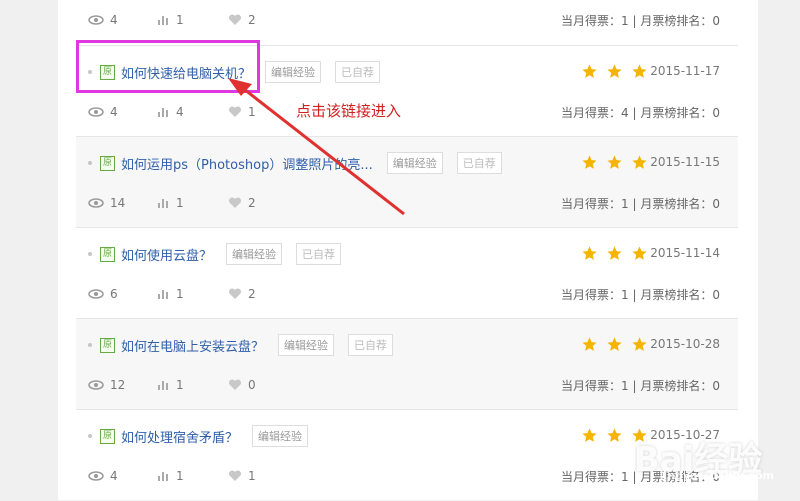 This screenshot has width=800, height=501. Describe the element at coordinates (316, 147) in the screenshot. I see `arrow-annotation` at that location.